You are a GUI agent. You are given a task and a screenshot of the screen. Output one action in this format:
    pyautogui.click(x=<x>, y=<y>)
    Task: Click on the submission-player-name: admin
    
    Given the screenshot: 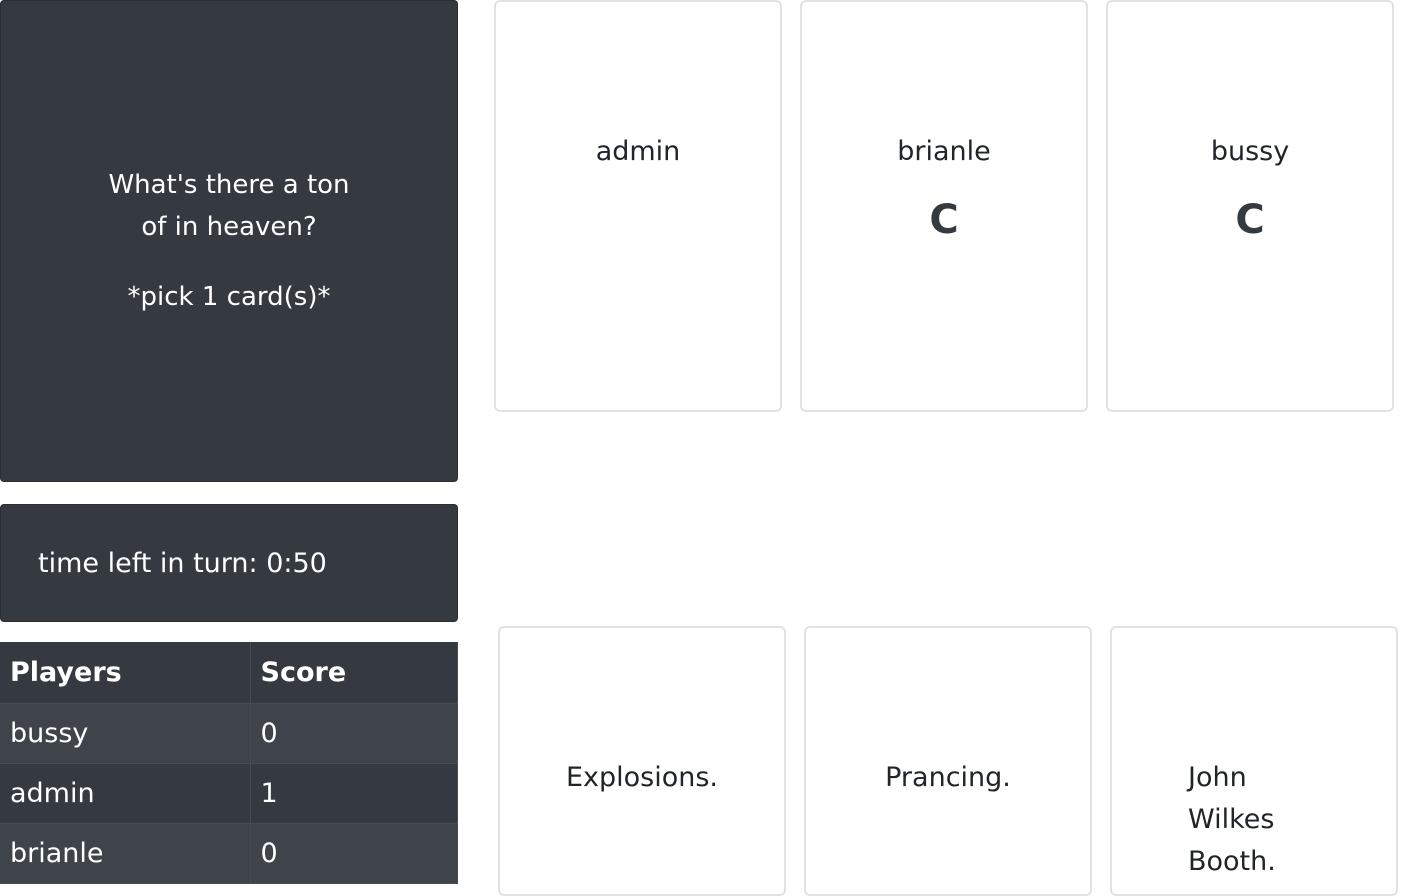 What is the action you would take?
    pyautogui.click(x=638, y=151)
    